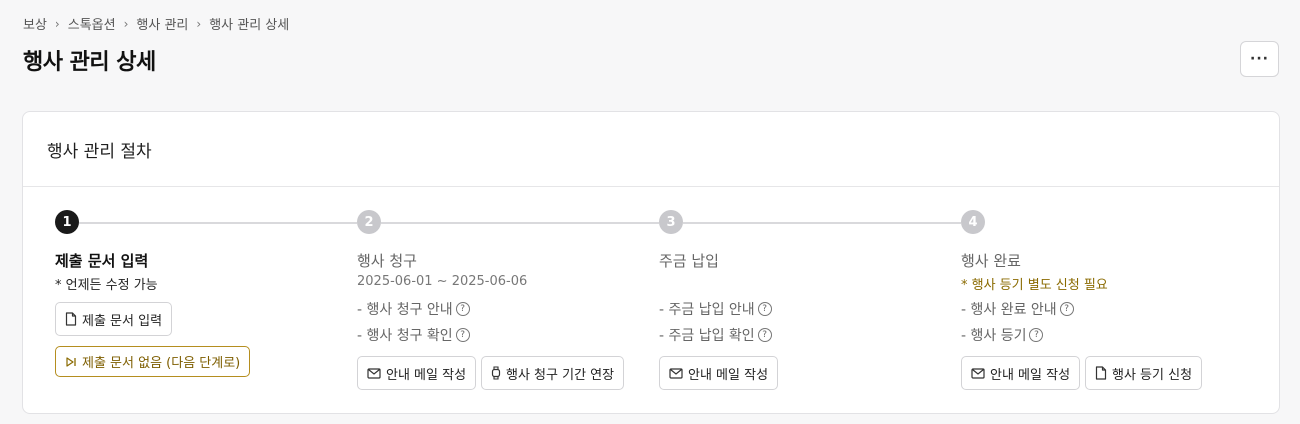 The width and height of the screenshot is (1300, 424). What do you see at coordinates (442, 281) in the screenshot?
I see `step-period: 2025-06-01 ~ 2025-06-06` at bounding box center [442, 281].